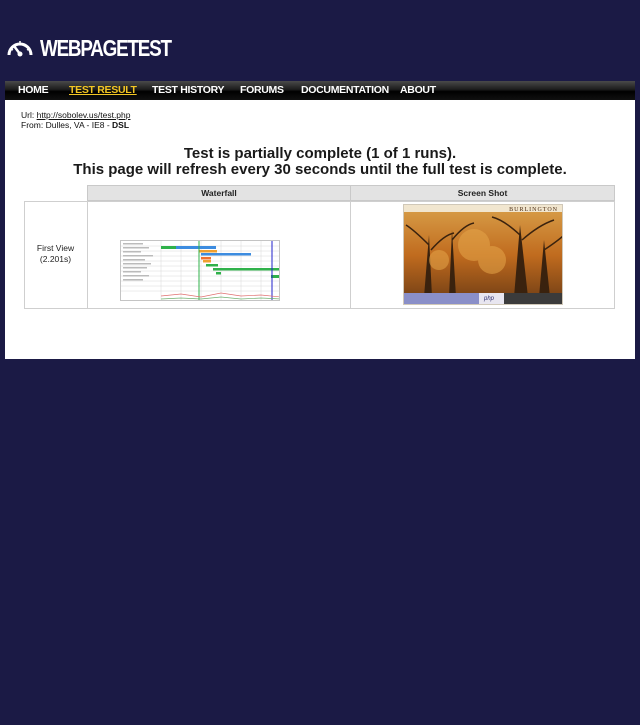 This screenshot has width=640, height=725. Describe the element at coordinates (103, 90) in the screenshot. I see `nav-test-result: TEST RESULT` at that location.